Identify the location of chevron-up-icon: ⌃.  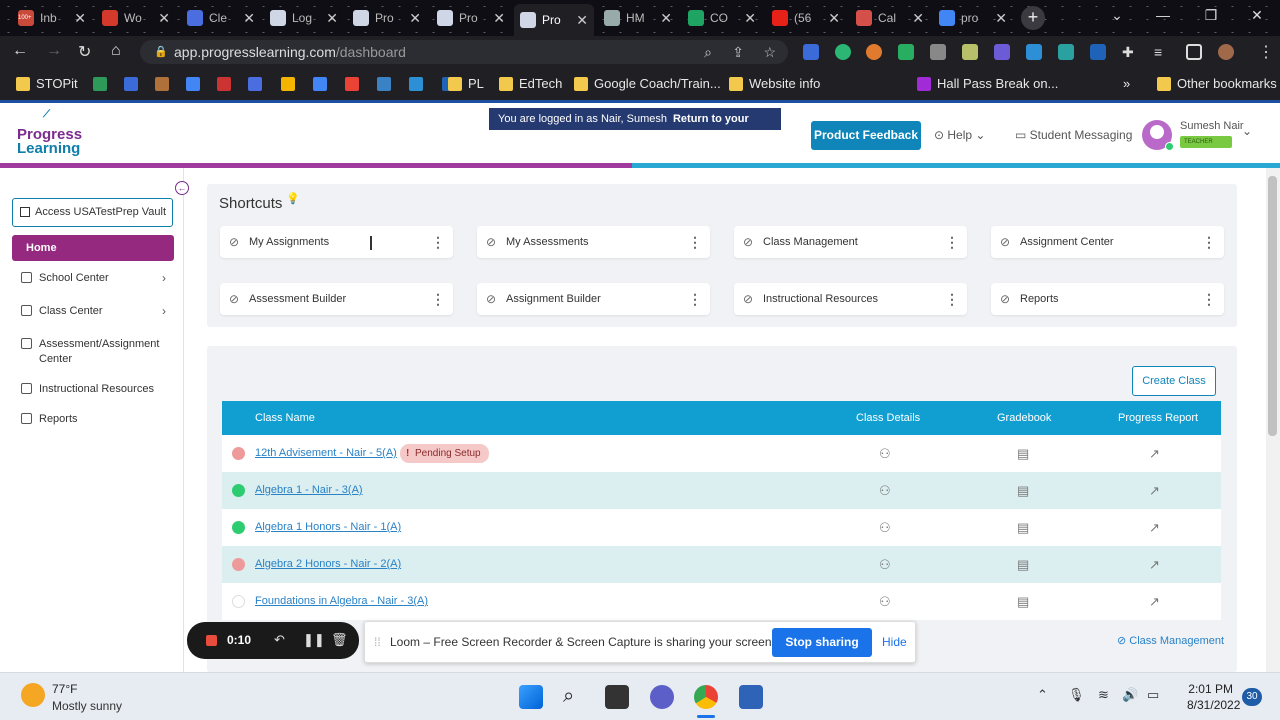
(1042, 695).